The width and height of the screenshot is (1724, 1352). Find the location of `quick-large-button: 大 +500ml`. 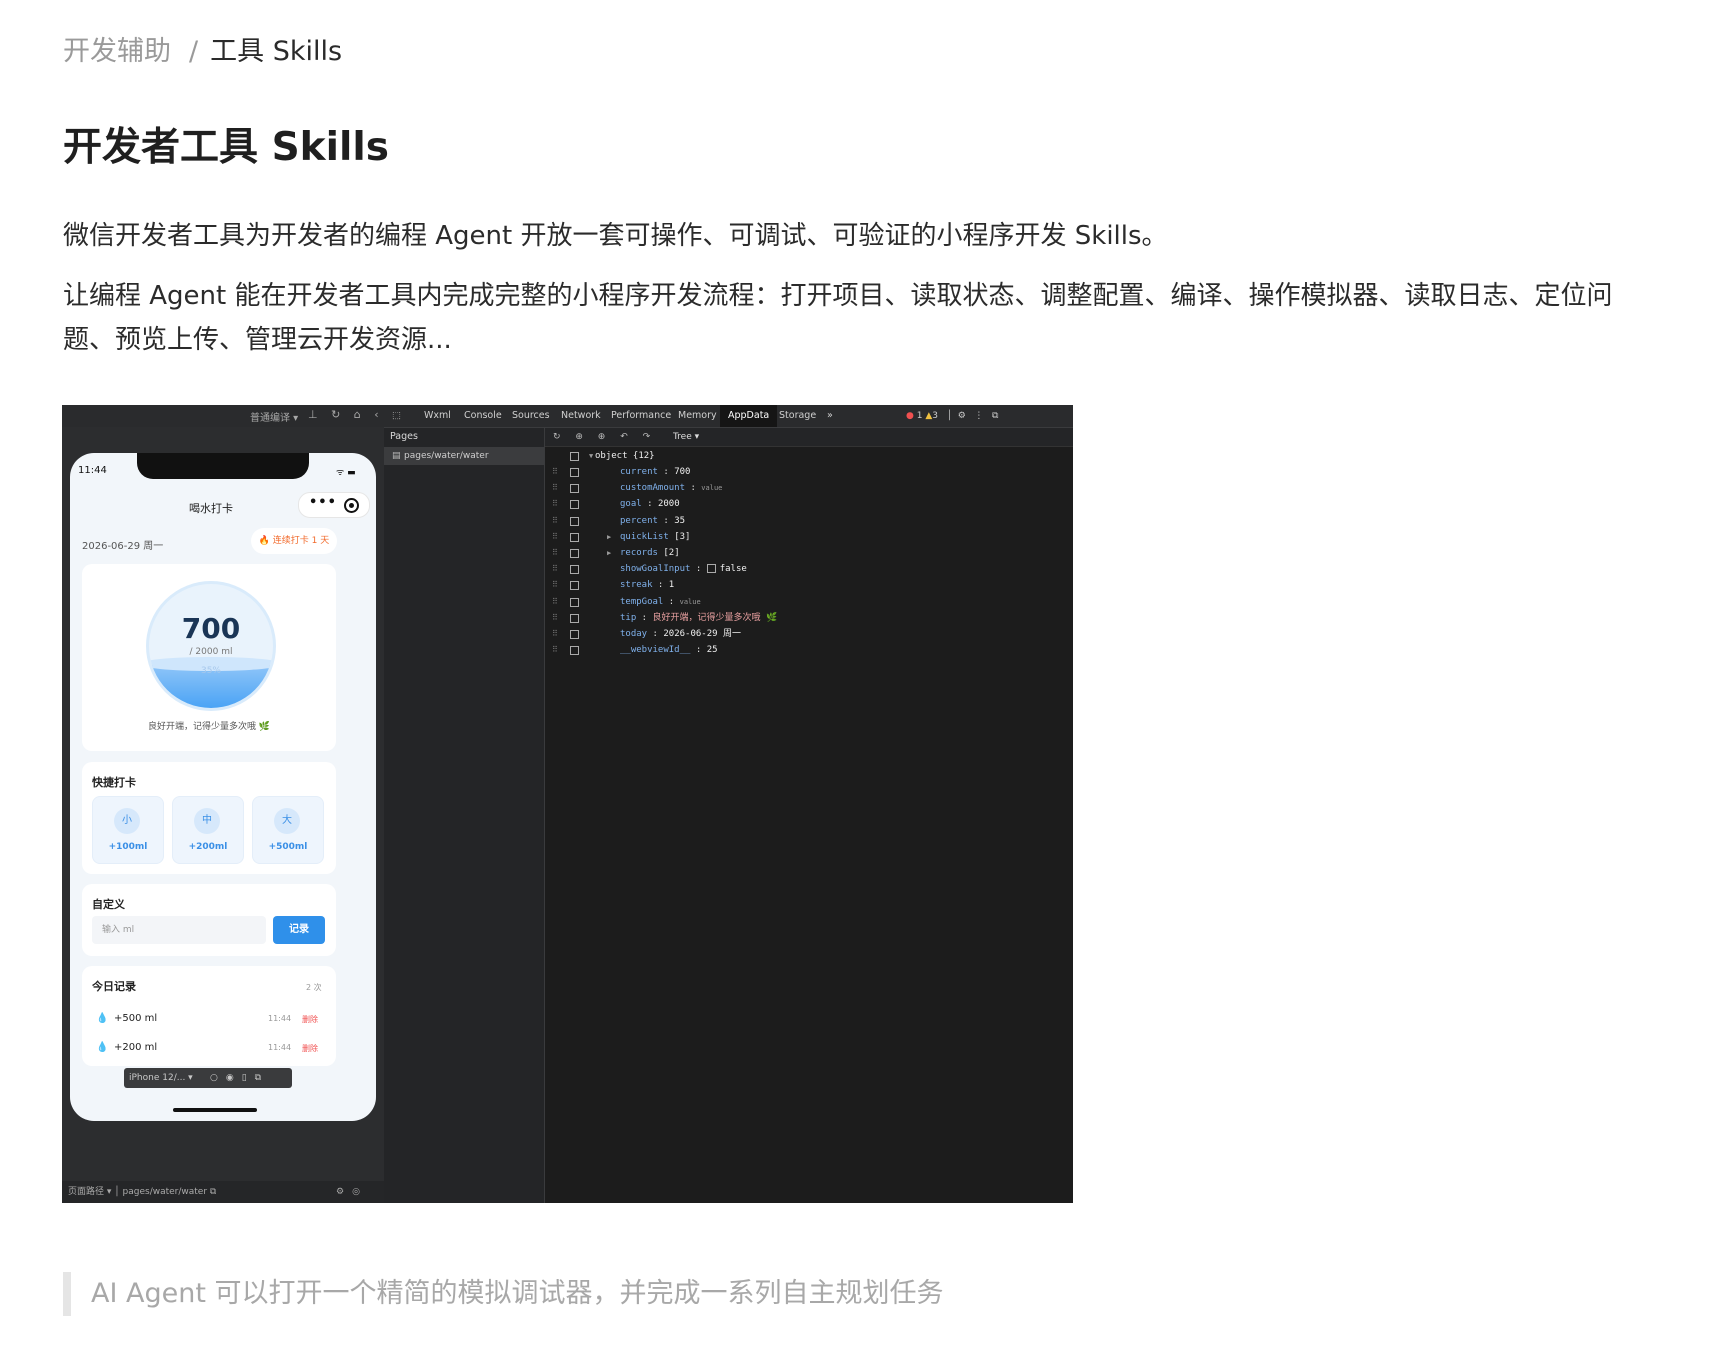

quick-large-button: 大 +500ml is located at coordinates (288, 830).